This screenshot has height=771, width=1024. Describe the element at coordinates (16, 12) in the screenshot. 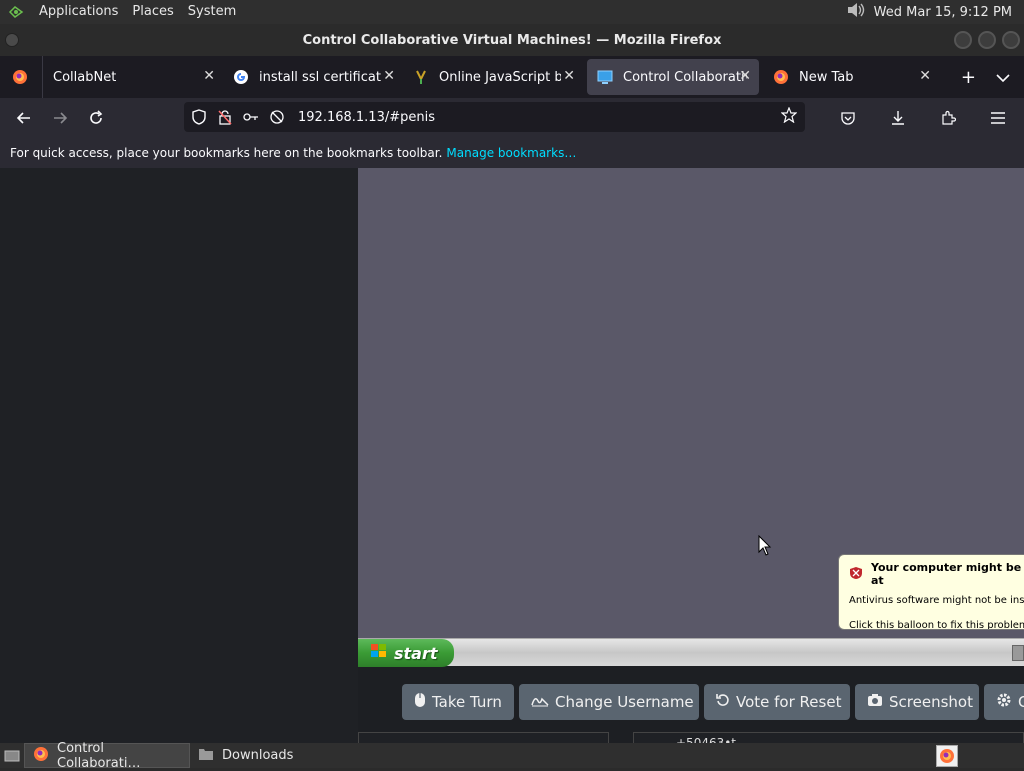

I see `distro-logo-icon` at that location.